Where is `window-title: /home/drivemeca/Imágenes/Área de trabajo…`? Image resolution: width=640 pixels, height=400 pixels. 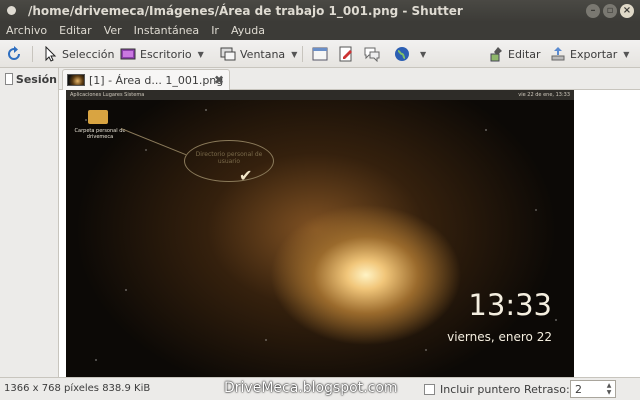
window-title: /home/drivemeca/Imágenes/Área de trabajo… is located at coordinates (245, 11).